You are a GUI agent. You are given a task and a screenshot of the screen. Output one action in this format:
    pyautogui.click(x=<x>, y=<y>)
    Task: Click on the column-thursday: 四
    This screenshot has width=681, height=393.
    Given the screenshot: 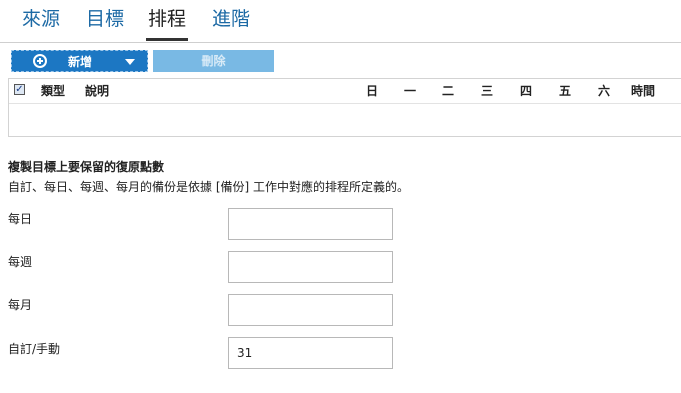 What is the action you would take?
    pyautogui.click(x=526, y=91)
    